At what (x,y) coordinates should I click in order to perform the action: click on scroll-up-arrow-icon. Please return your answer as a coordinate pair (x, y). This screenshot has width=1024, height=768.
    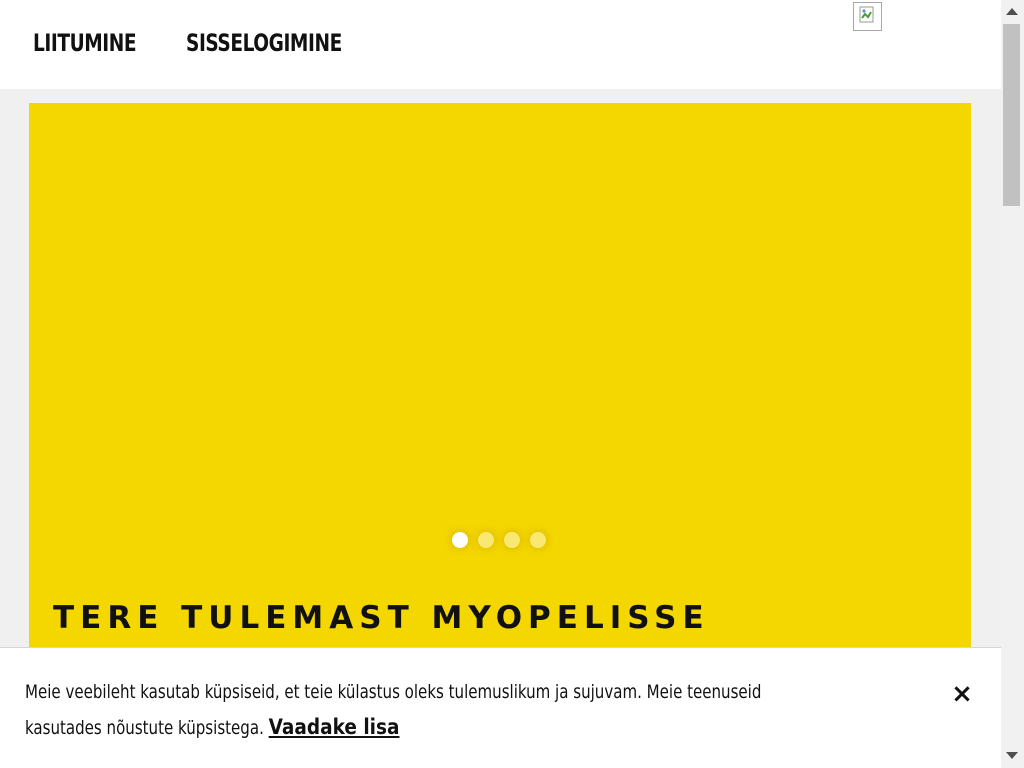
    Looking at the image, I should click on (1012, 11).